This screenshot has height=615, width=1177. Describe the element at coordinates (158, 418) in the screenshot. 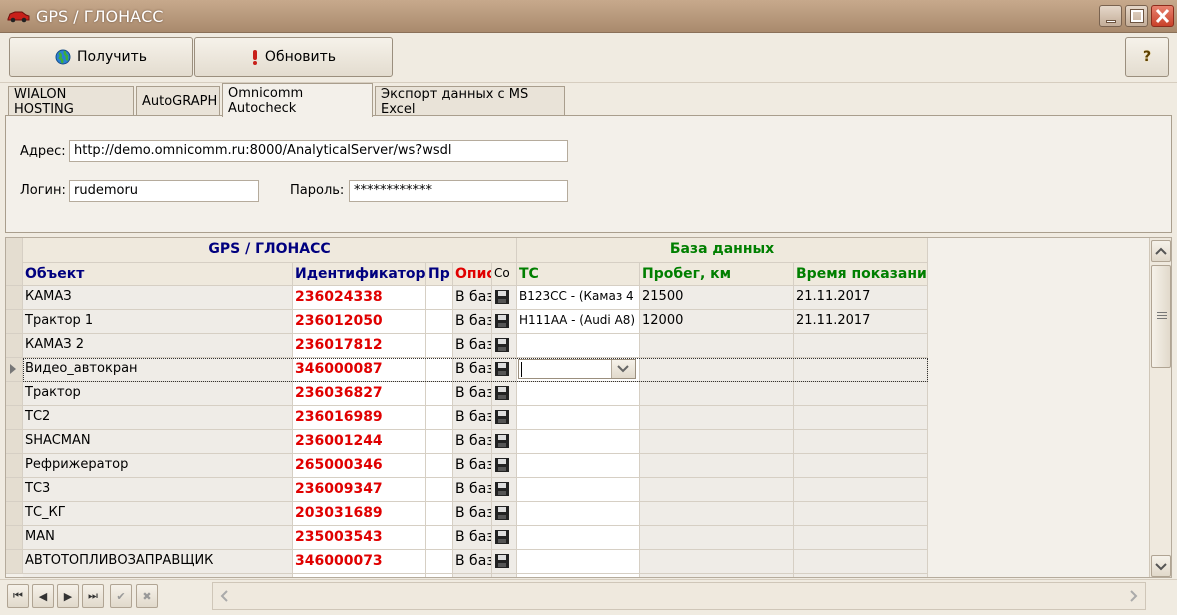

I see `cell-object: ТС2` at that location.